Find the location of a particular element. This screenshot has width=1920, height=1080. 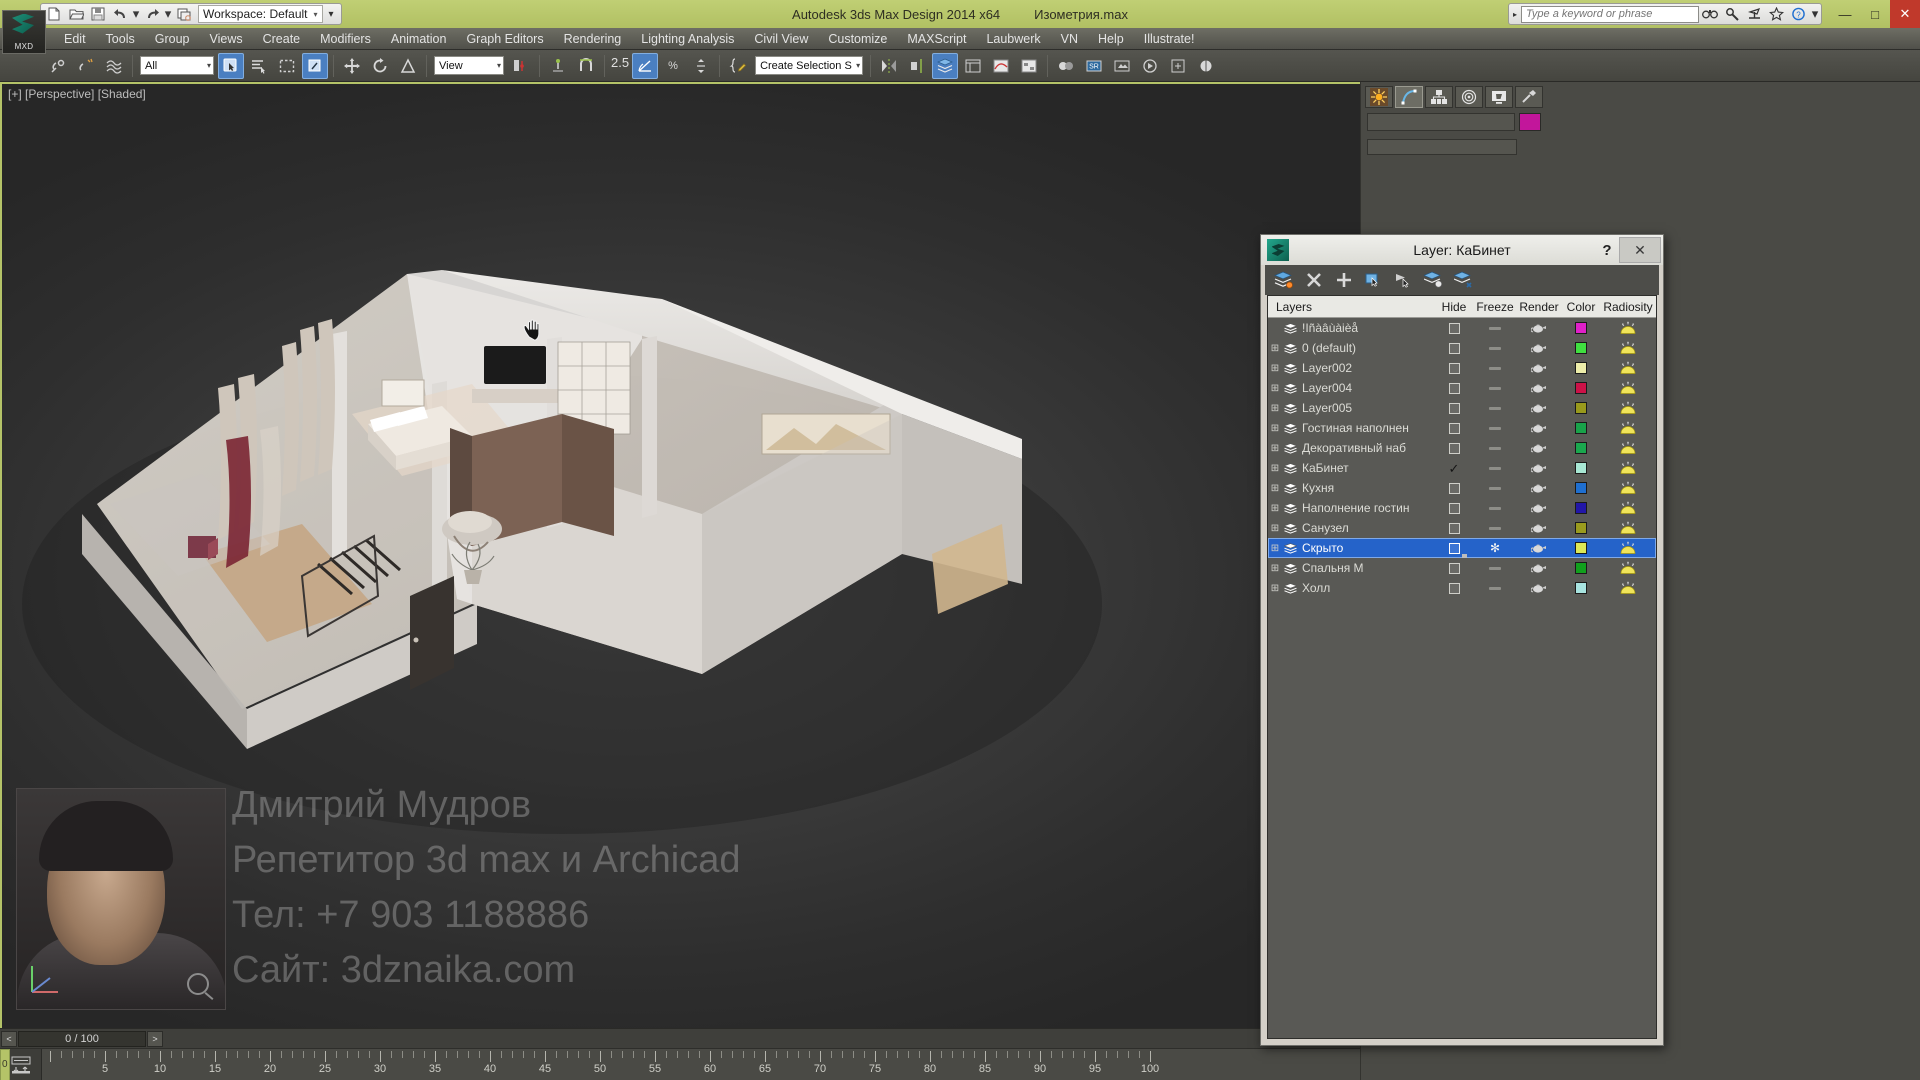

open-file-icon is located at coordinates (76, 14).